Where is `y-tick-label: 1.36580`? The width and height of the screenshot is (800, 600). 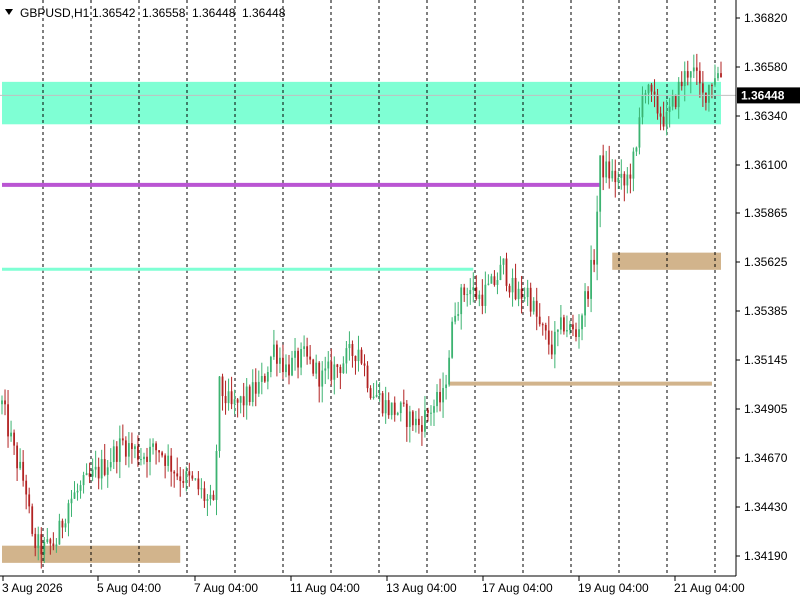 y-tick-label: 1.36580 is located at coordinates (766, 67).